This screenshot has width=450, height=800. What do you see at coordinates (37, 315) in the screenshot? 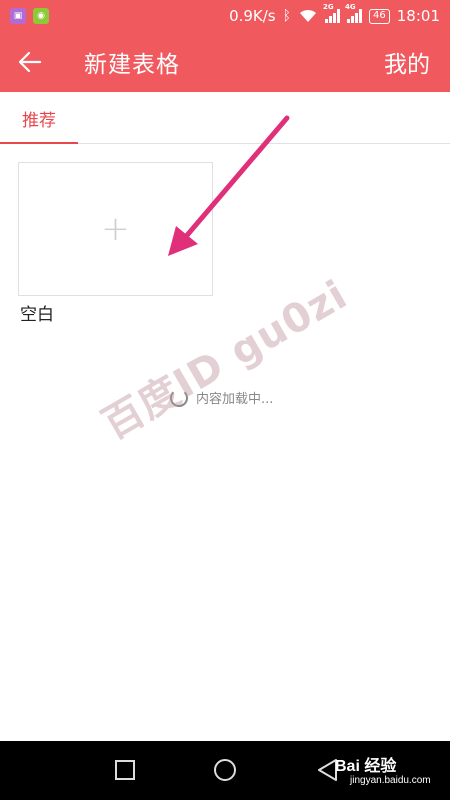
I see `template-label: 空白` at bounding box center [37, 315].